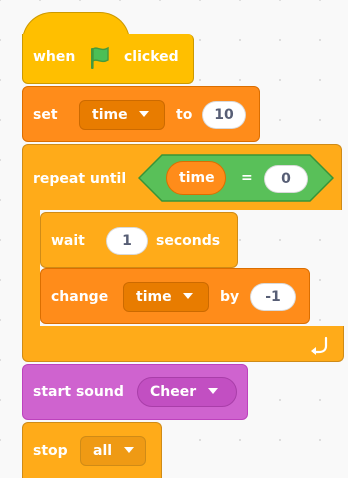  I want to click on stop-option-name: all, so click(103, 451).